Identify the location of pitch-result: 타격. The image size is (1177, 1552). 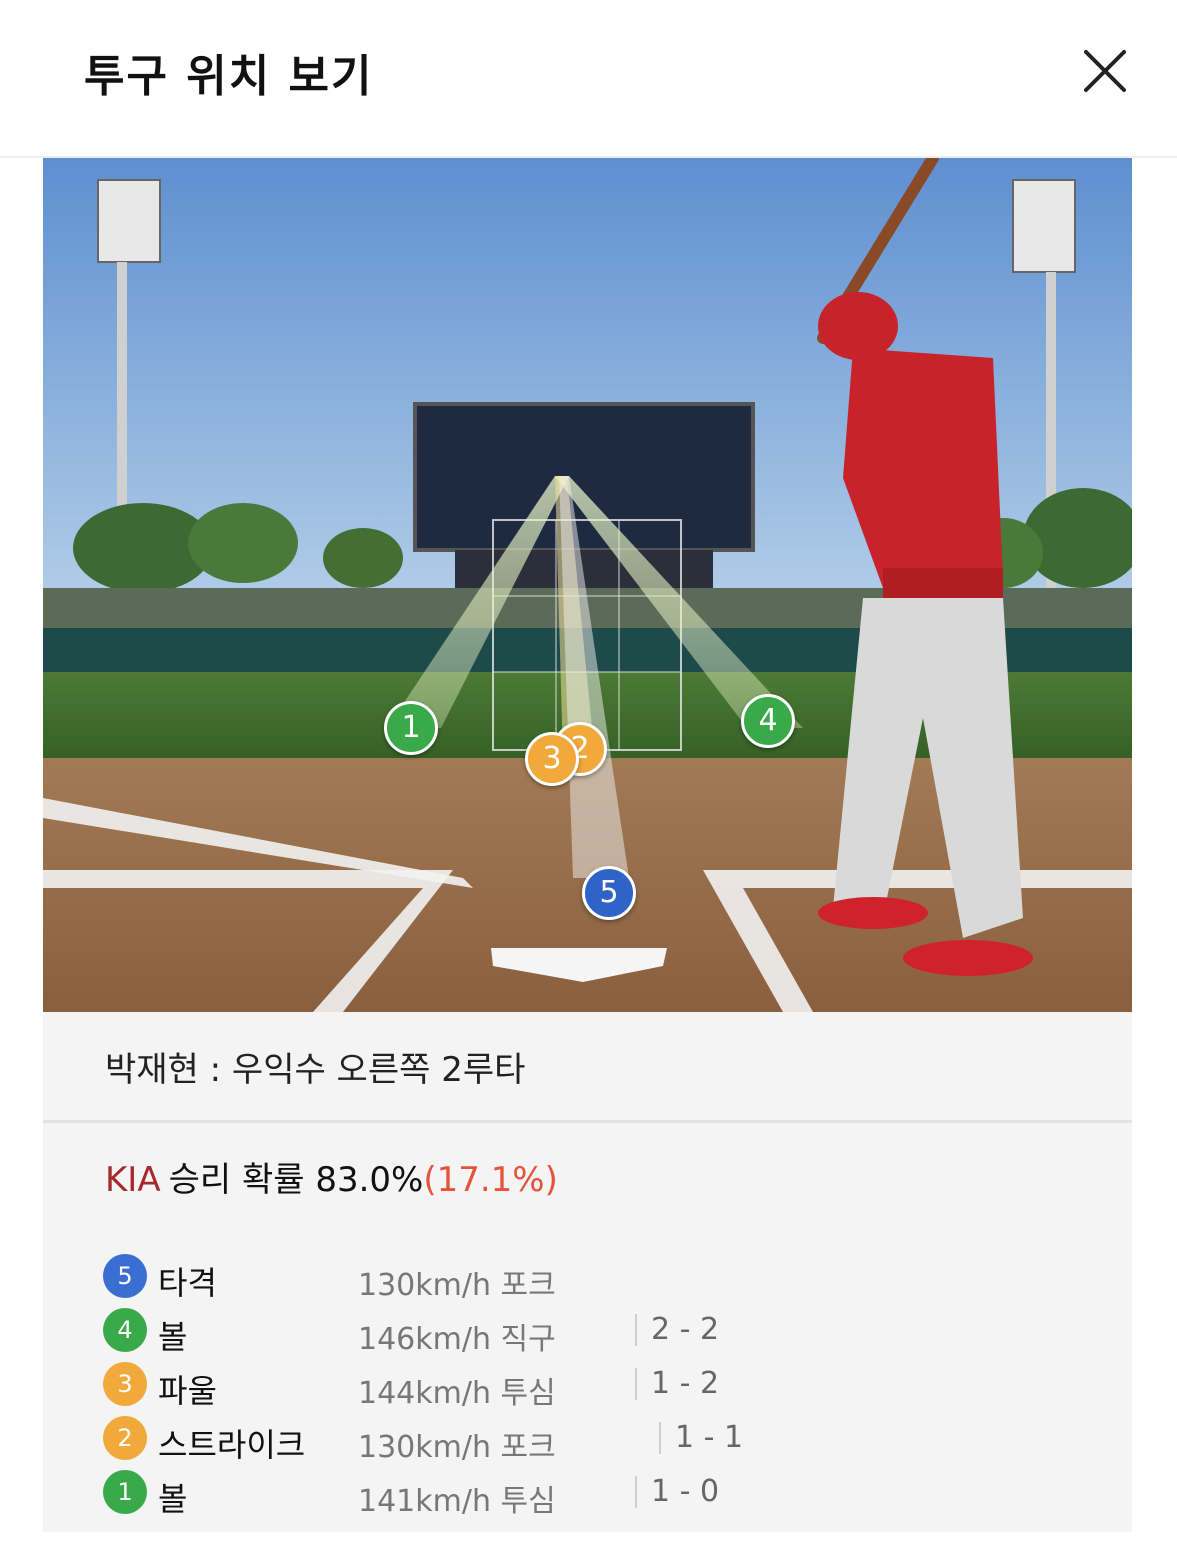
(187, 1283).